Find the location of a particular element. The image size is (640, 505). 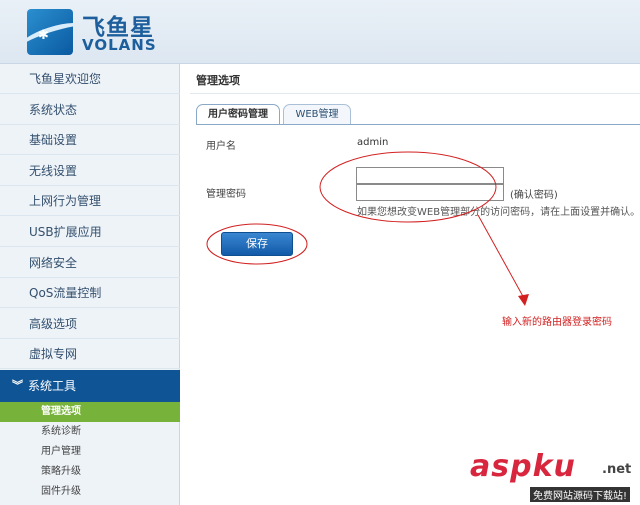

username-value: admin is located at coordinates (373, 142).